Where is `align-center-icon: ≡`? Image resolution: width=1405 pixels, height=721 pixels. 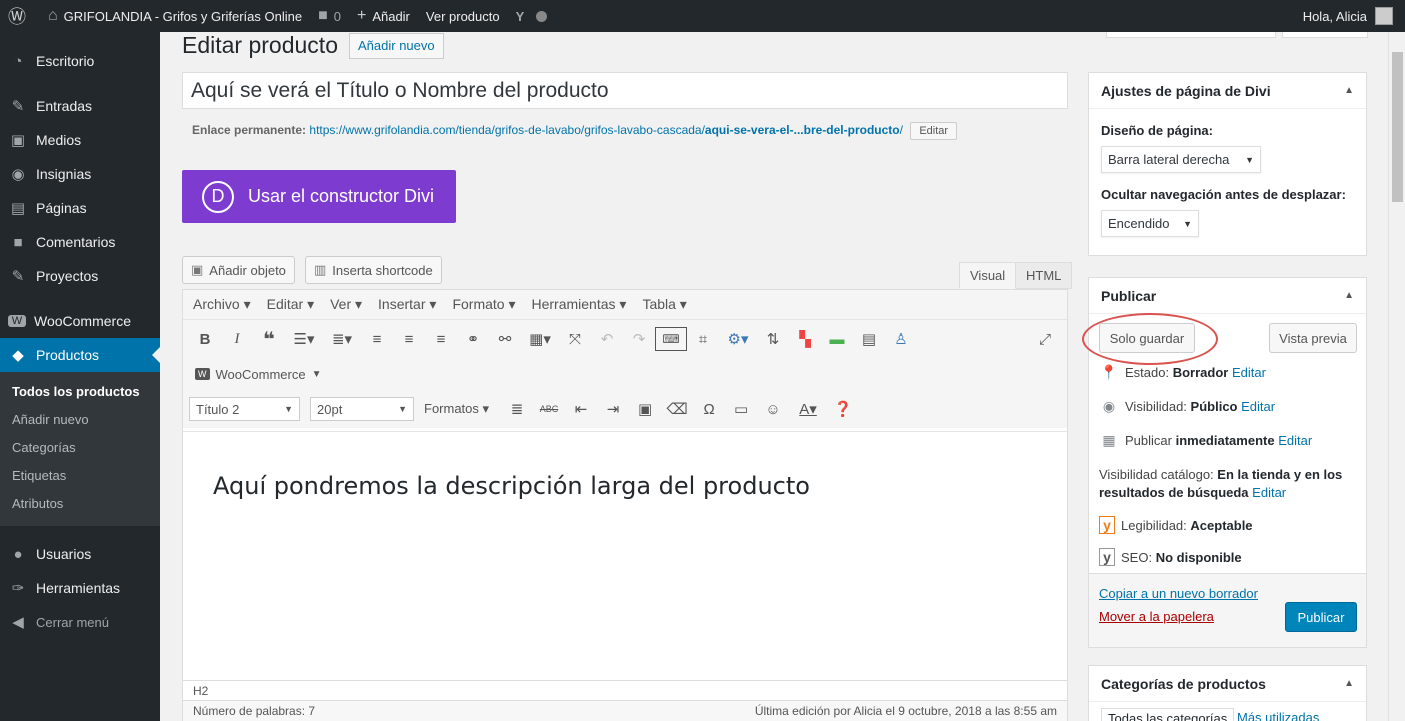 align-center-icon: ≡ is located at coordinates (409, 339).